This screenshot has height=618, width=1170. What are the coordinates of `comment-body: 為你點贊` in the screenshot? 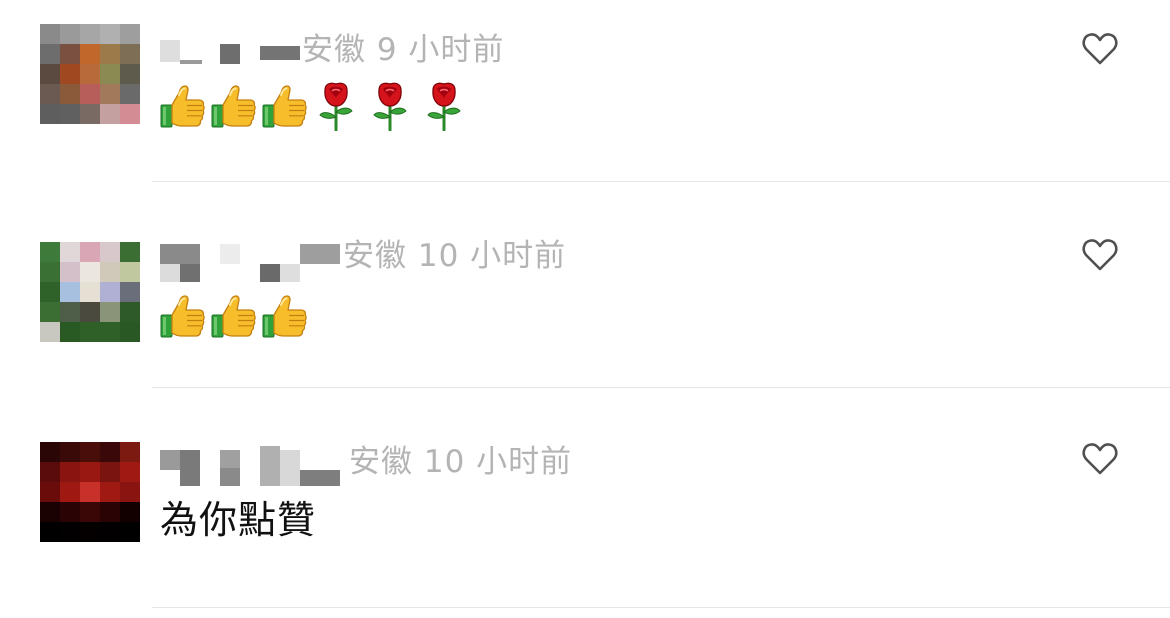 It's located at (238, 520).